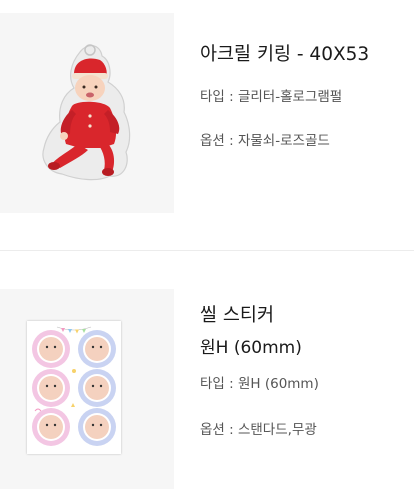 The height and width of the screenshot is (494, 414). I want to click on acrylic-keyring-baby-image, so click(86, 112).